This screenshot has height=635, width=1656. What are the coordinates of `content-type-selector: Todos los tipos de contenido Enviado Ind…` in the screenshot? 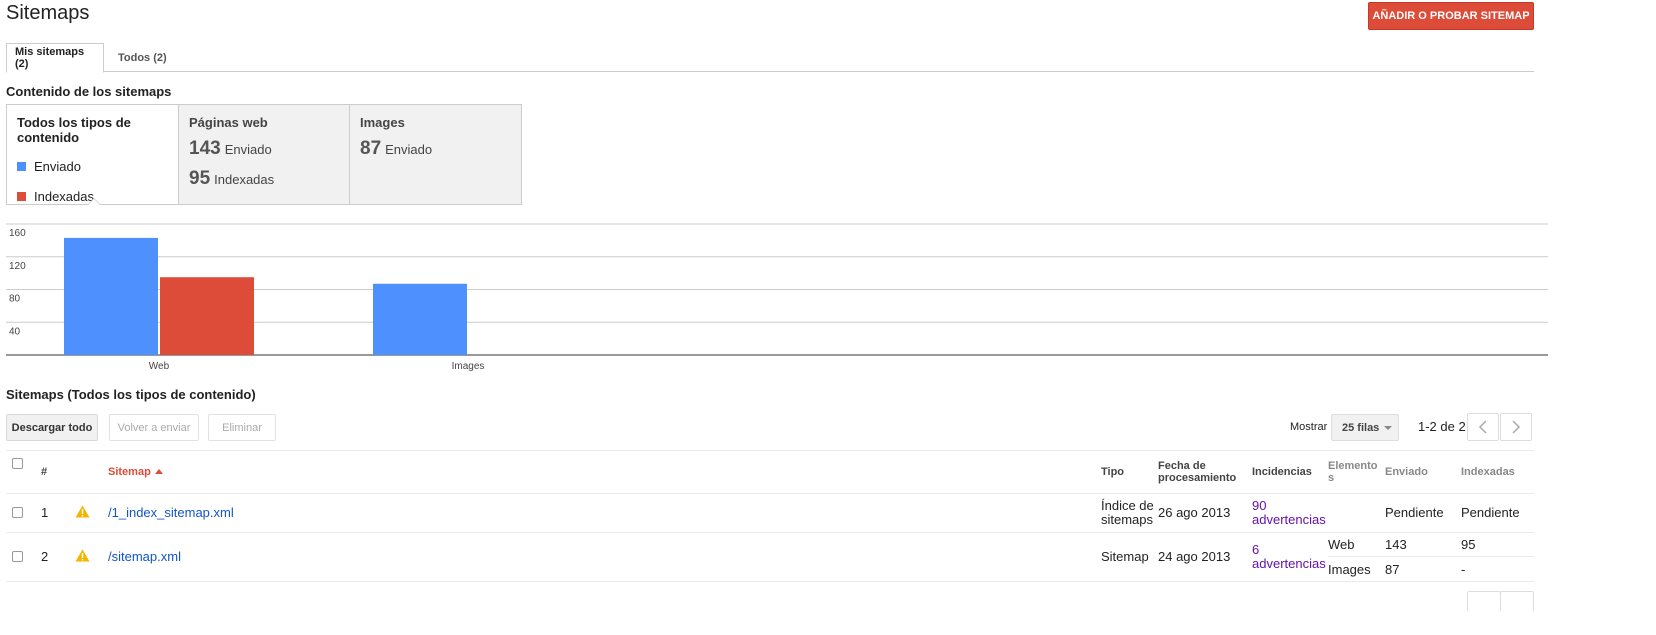 It's located at (264, 154).